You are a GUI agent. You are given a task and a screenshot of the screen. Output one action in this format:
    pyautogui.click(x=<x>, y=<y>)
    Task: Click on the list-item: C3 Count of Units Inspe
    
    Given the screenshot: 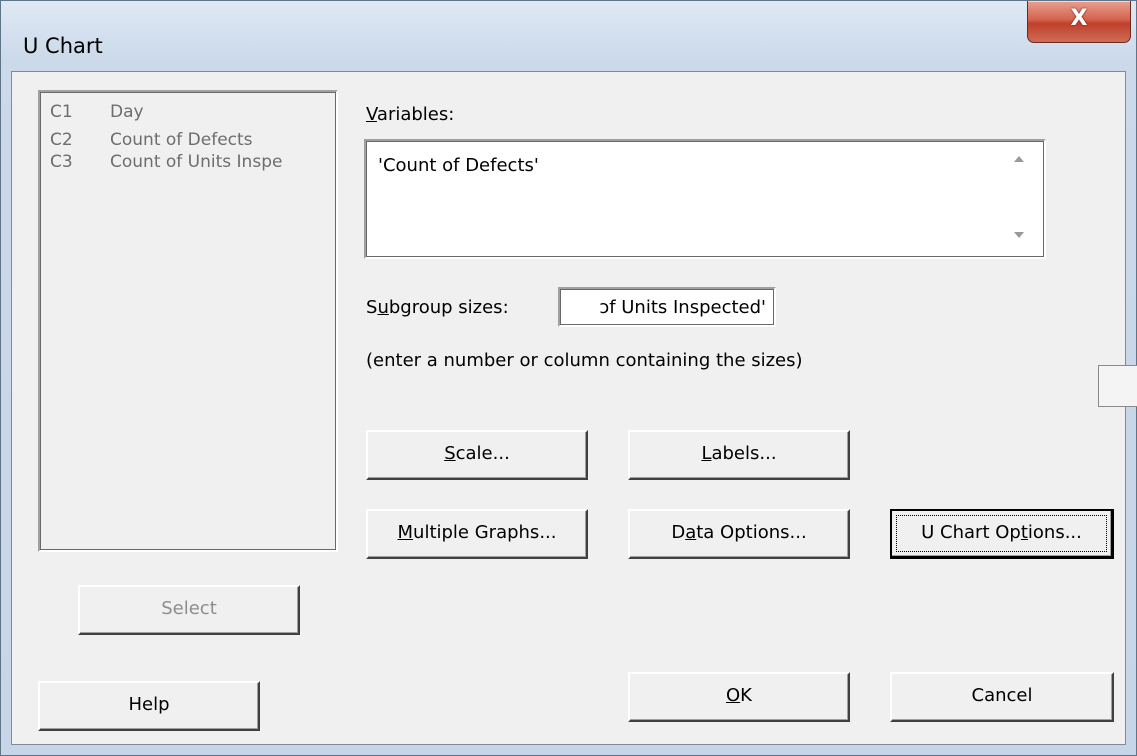 What is the action you would take?
    pyautogui.click(x=166, y=162)
    